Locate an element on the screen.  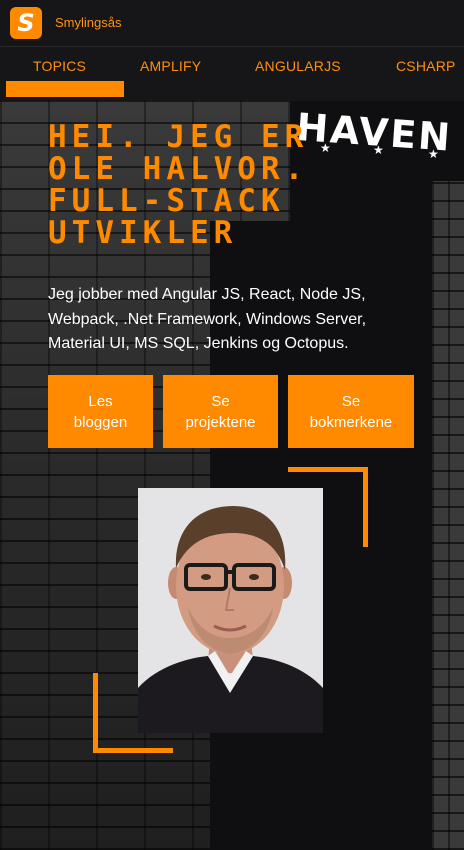
profile-photo is located at coordinates (230, 610).